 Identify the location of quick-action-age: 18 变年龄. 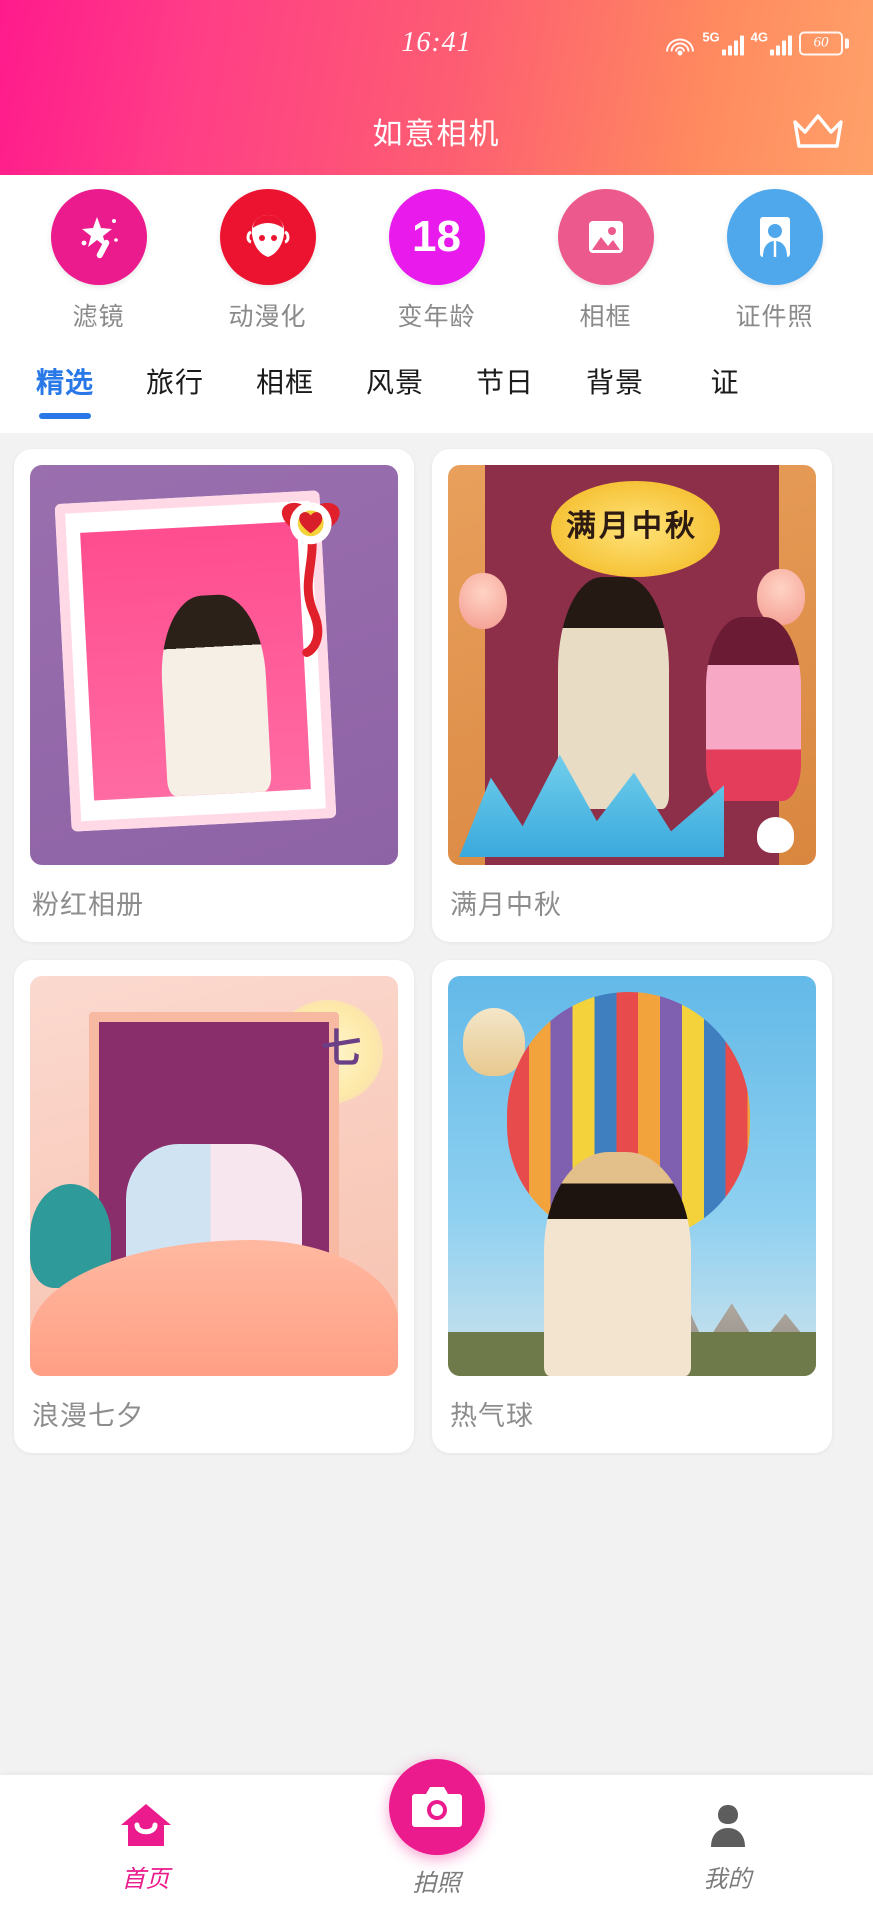
(437, 261).